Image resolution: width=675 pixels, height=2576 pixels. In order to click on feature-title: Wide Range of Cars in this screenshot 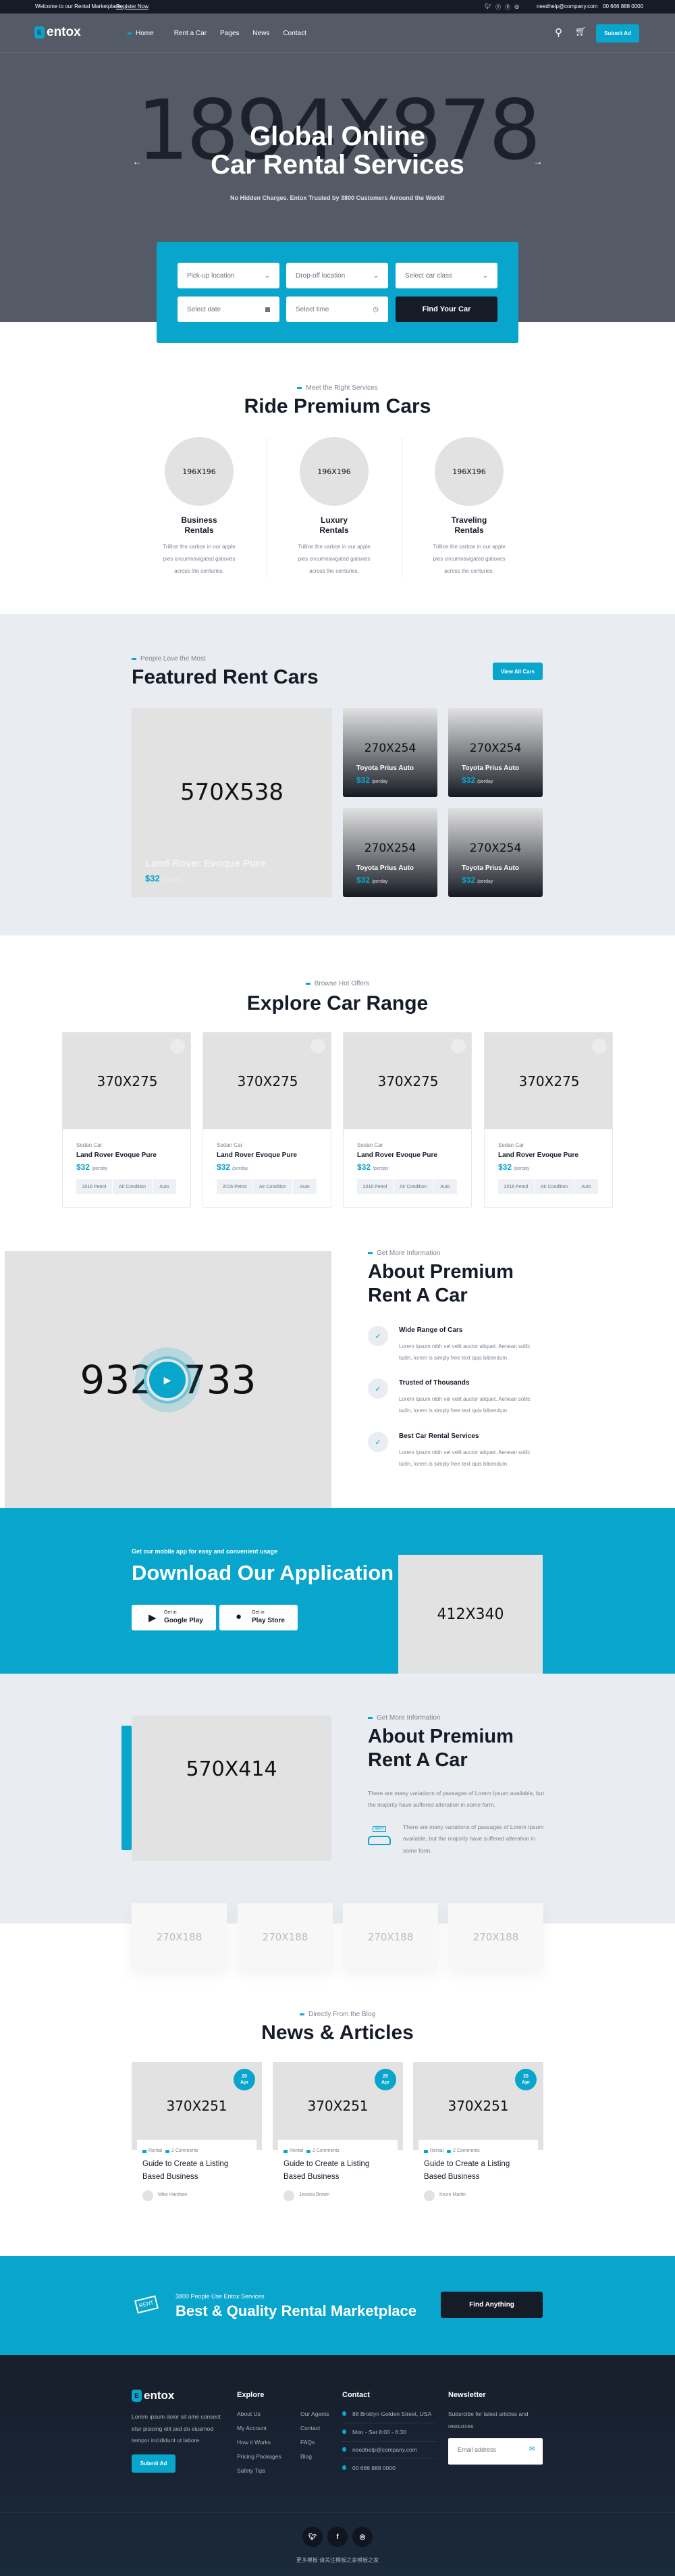, I will do `click(431, 1330)`.